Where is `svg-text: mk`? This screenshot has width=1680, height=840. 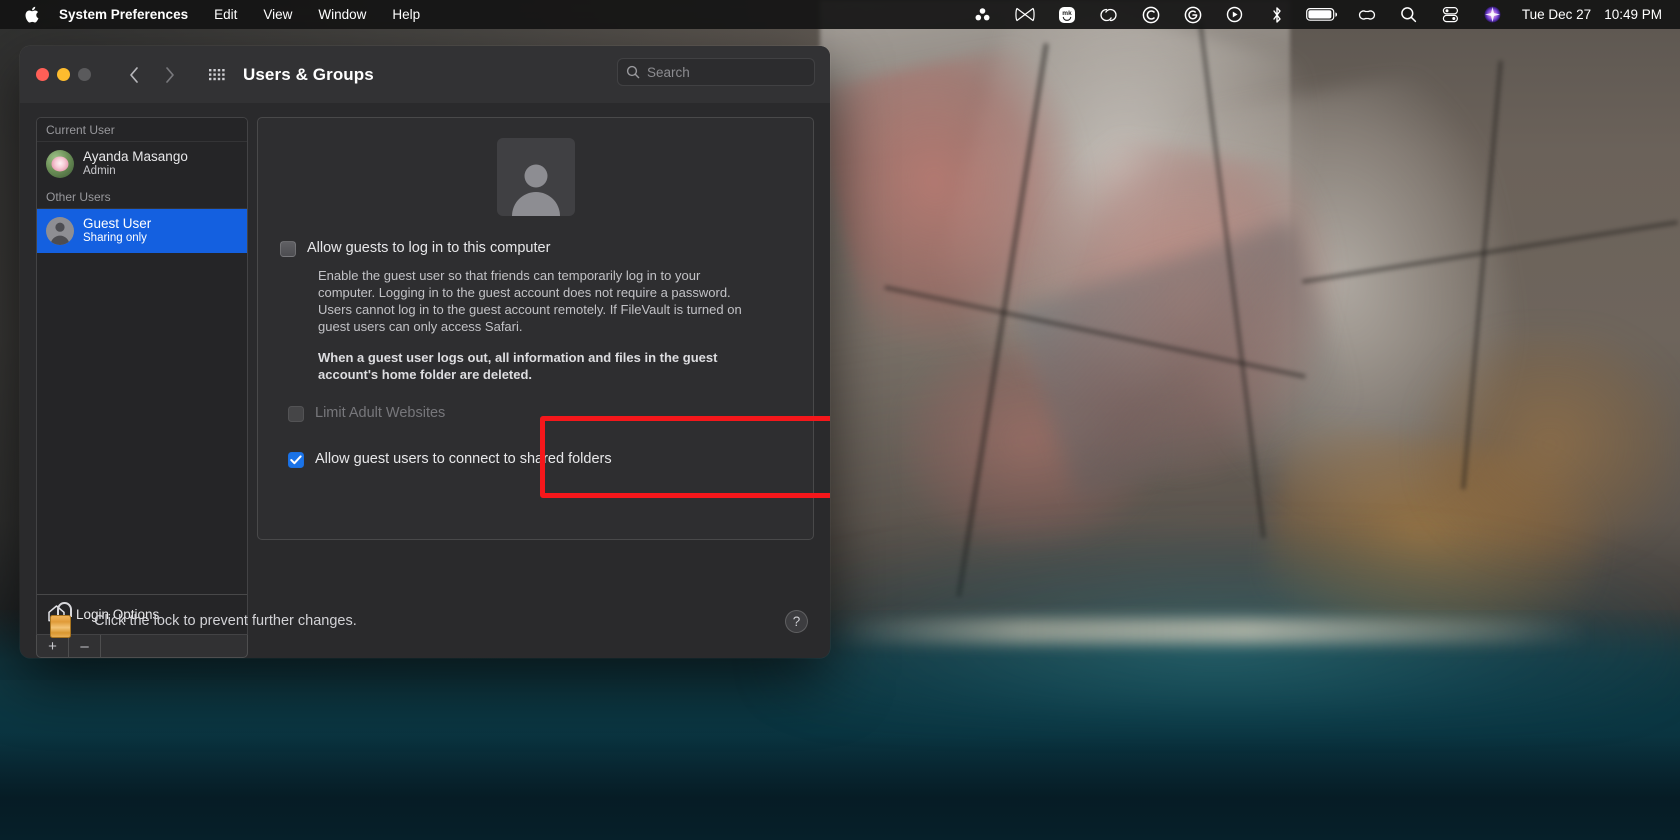
svg-text: mk is located at coordinates (1067, 13).